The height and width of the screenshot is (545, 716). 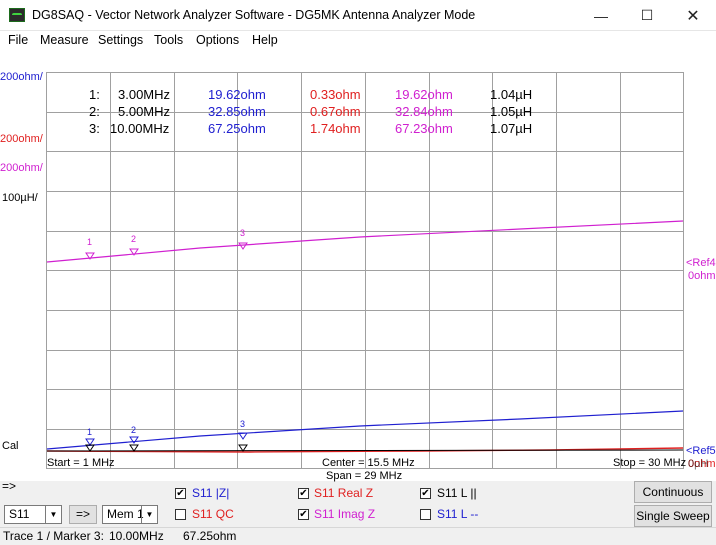 I want to click on memory-select: Mem 1 ▼, so click(x=130, y=514).